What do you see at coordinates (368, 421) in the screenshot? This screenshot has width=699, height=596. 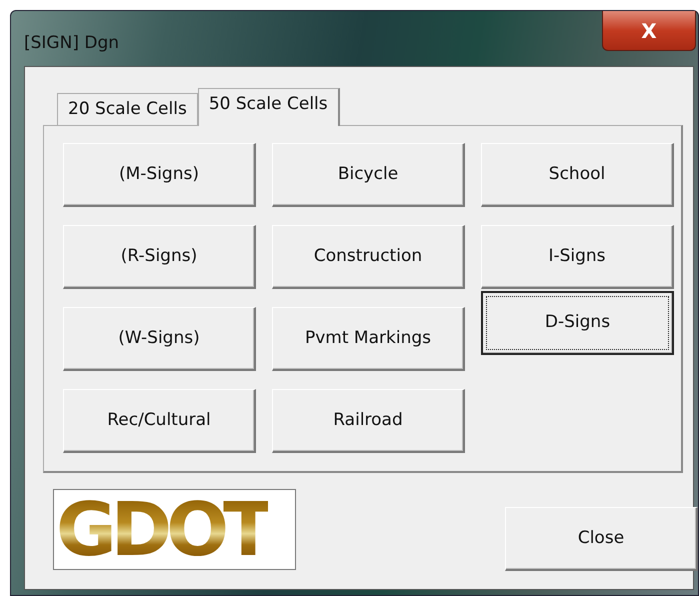 I see `category-button: Railroad` at bounding box center [368, 421].